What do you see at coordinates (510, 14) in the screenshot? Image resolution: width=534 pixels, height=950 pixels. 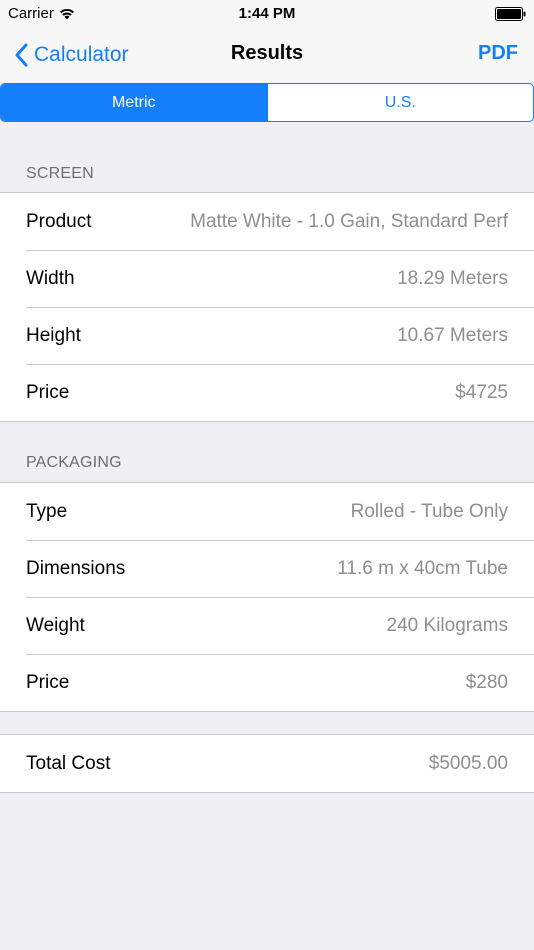 I see `battery-icon` at bounding box center [510, 14].